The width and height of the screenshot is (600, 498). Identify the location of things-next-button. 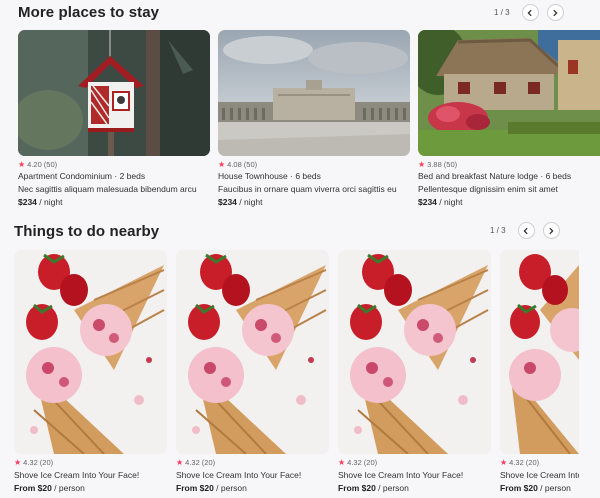
(551, 230).